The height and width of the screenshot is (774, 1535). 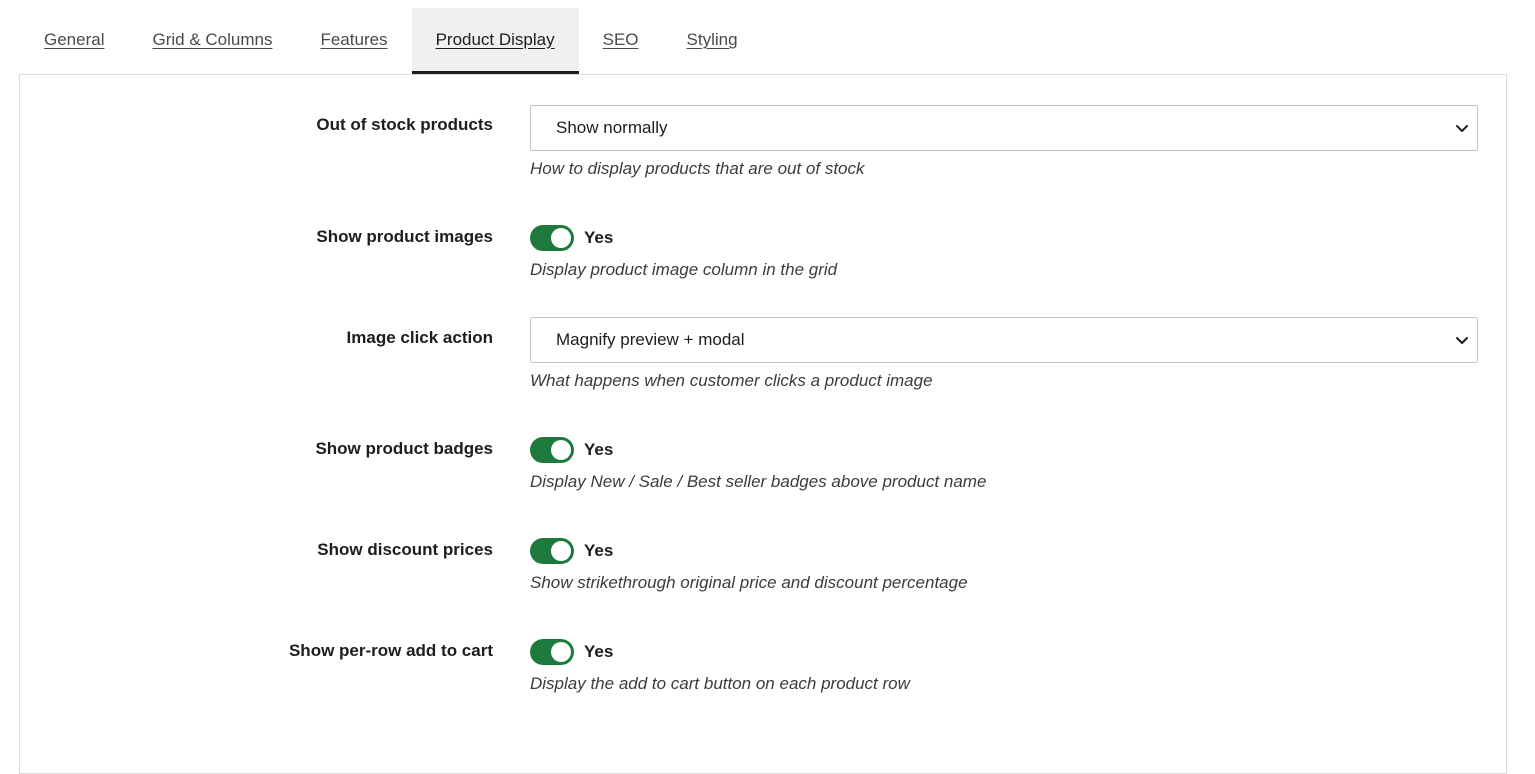 I want to click on show-badges-toggle, so click(x=552, y=450).